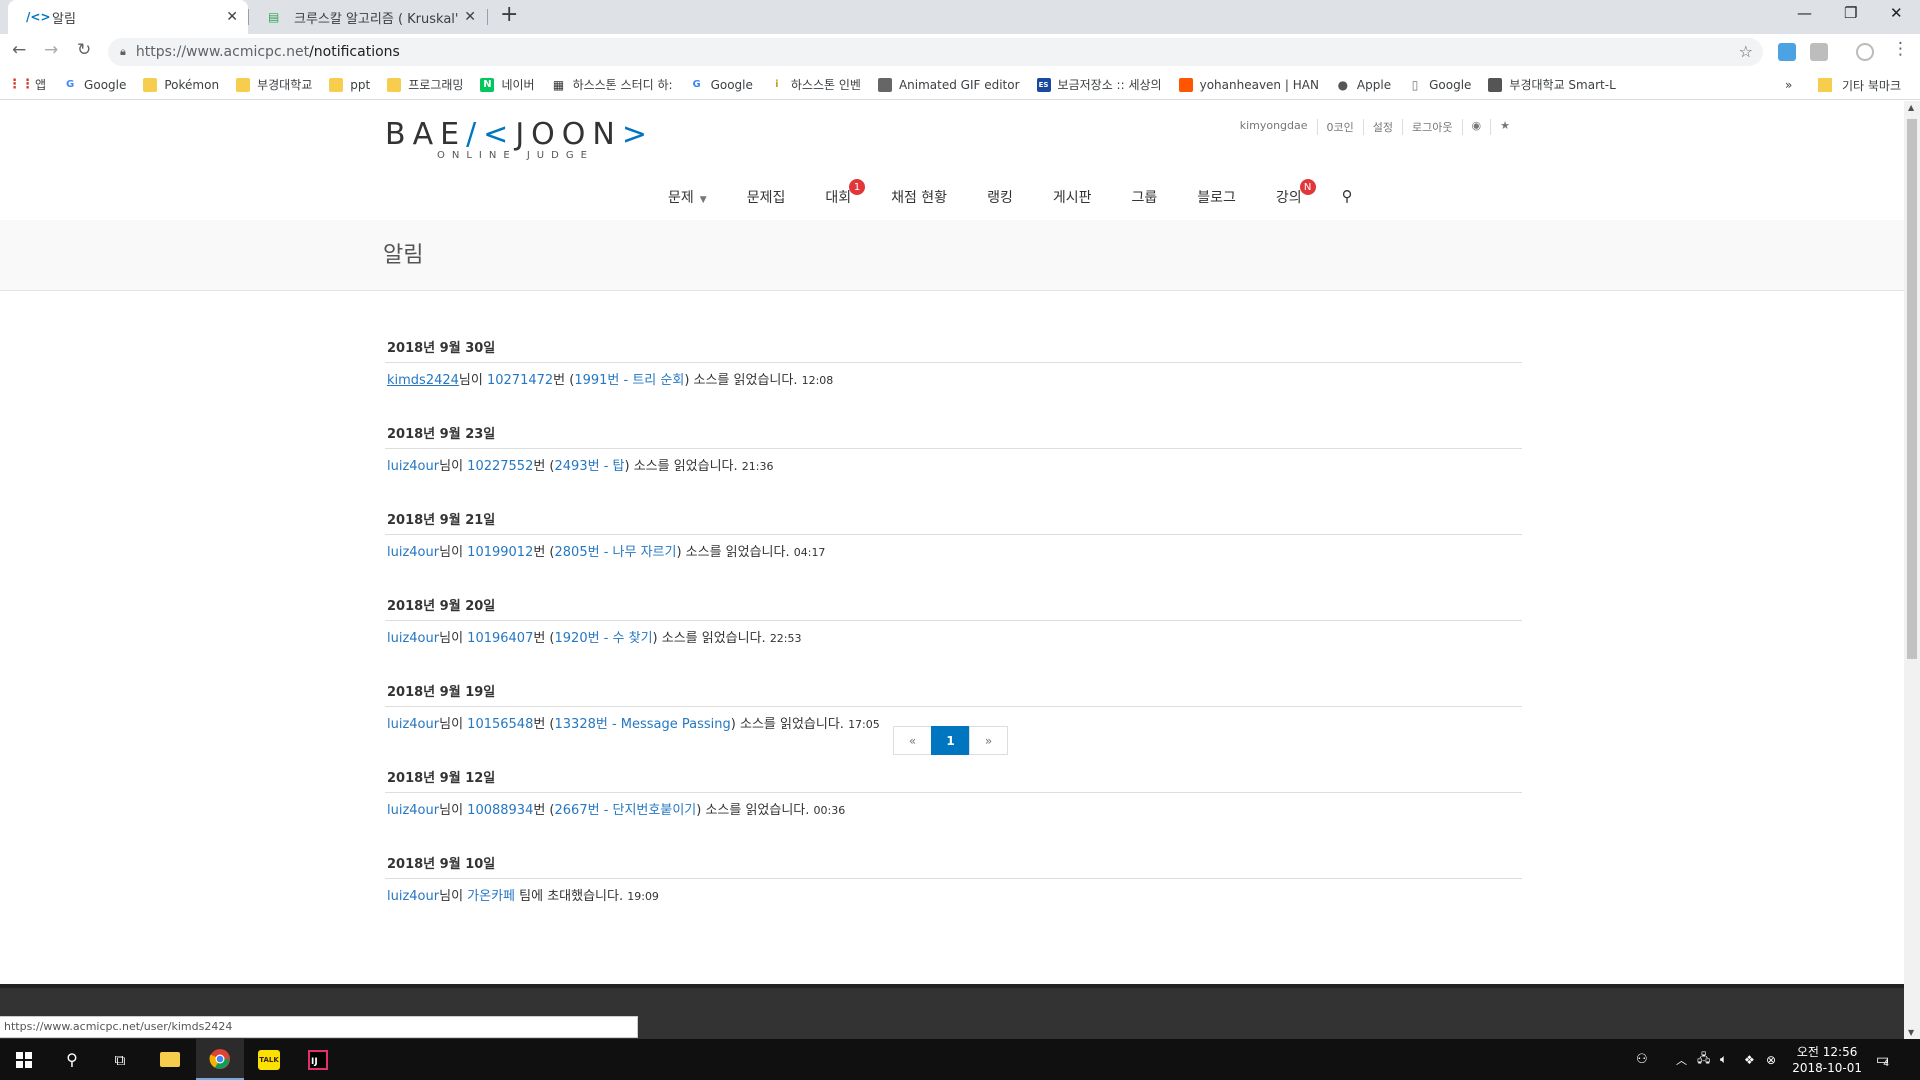 The width and height of the screenshot is (1920, 1080). I want to click on scroll-down-icon: ▼, so click(1911, 1032).